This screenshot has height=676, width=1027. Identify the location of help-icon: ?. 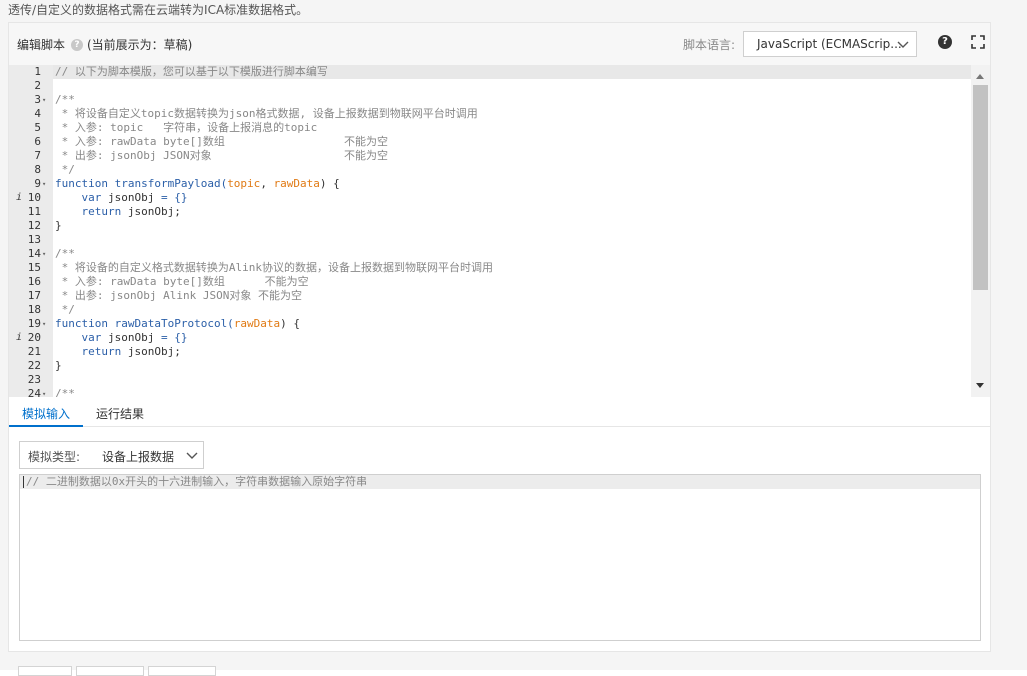
(77, 45).